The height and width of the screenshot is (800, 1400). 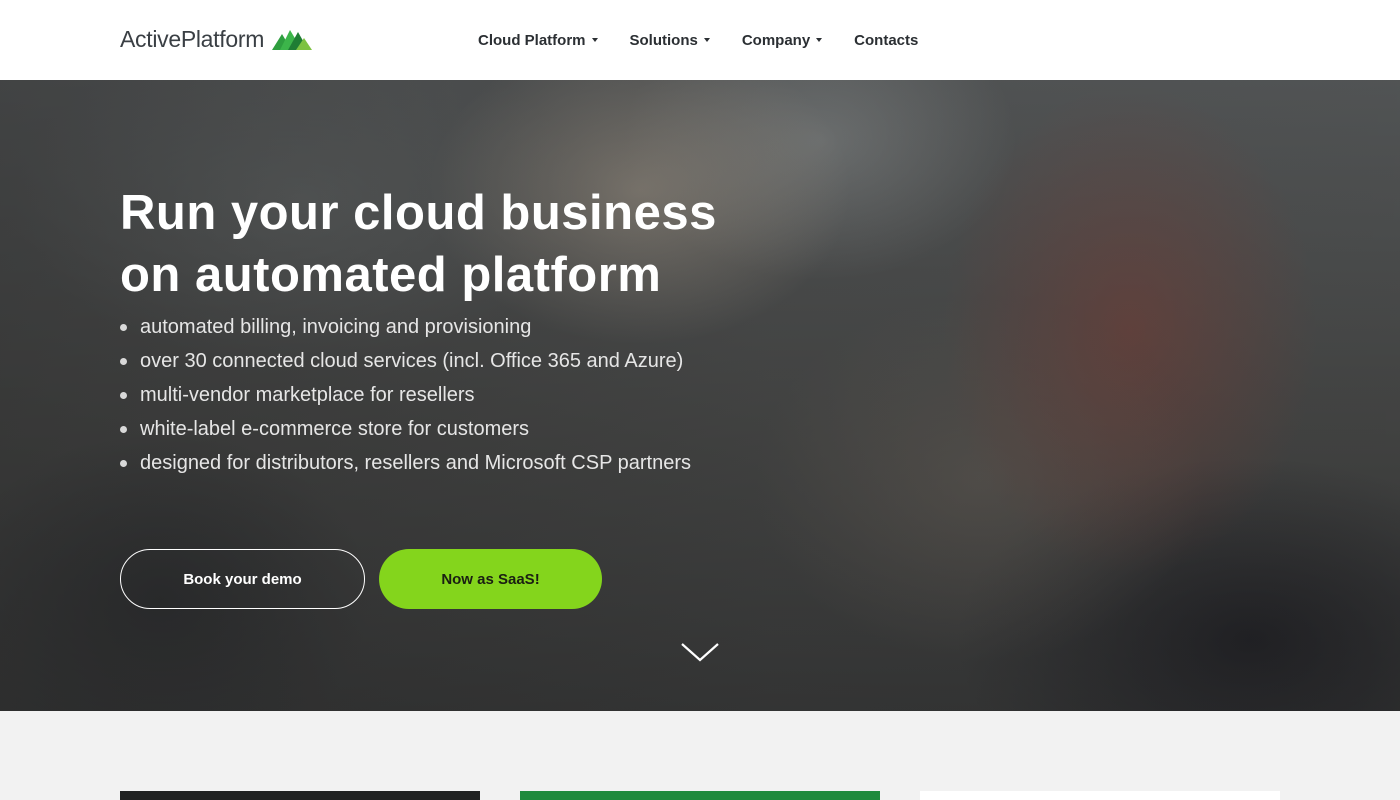 I want to click on nav-solutions: Solutions, so click(x=670, y=40).